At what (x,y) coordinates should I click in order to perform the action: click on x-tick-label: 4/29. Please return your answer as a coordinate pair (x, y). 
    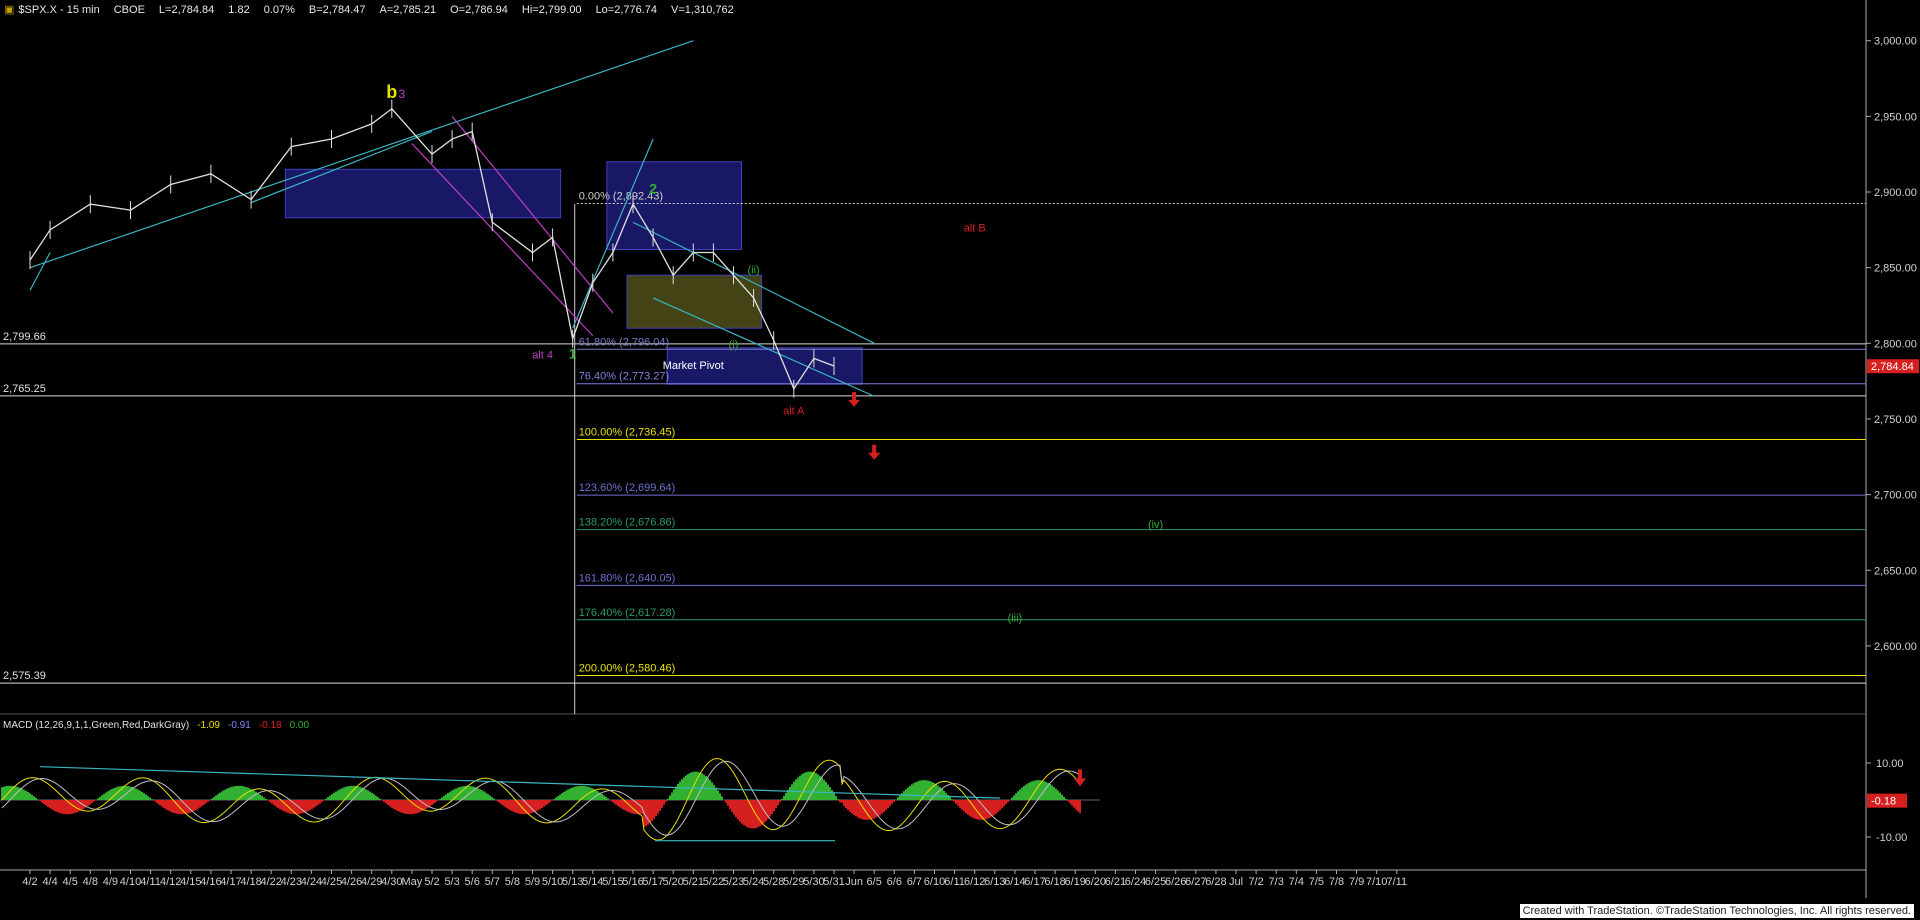
    Looking at the image, I should click on (371, 882).